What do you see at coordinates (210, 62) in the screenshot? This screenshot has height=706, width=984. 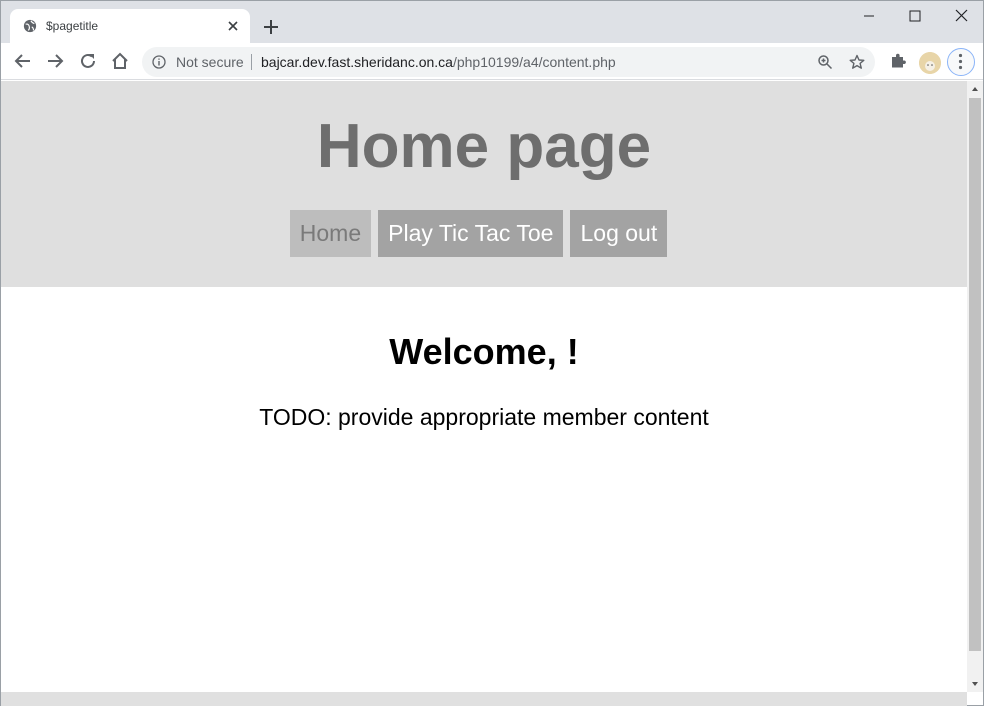 I see `security-label: Not secure` at bounding box center [210, 62].